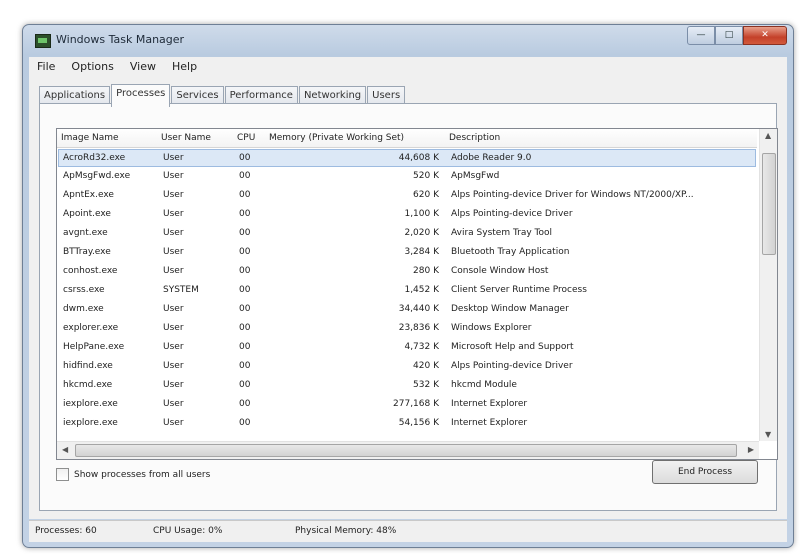 This screenshot has width=800, height=554. I want to click on status-processes: Processes: 60, so click(66, 531).